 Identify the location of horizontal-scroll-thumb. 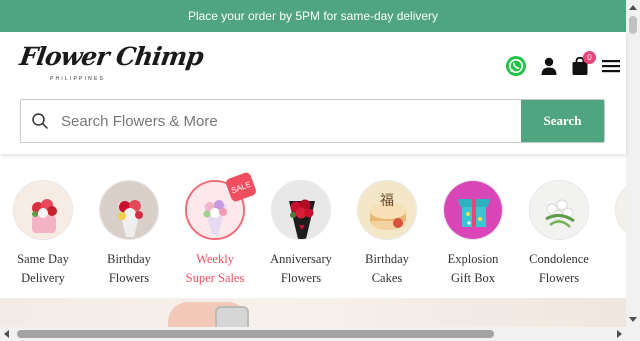
(255, 334).